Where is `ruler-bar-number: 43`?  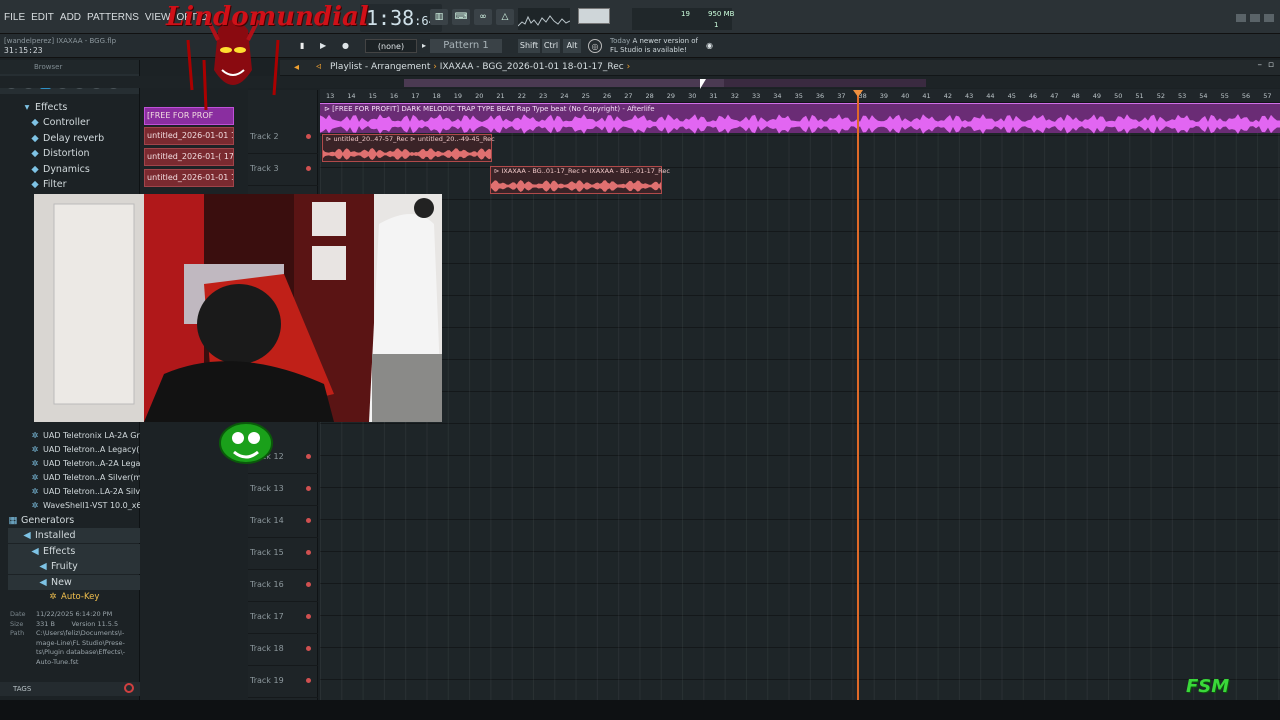 ruler-bar-number: 43 is located at coordinates (969, 96).